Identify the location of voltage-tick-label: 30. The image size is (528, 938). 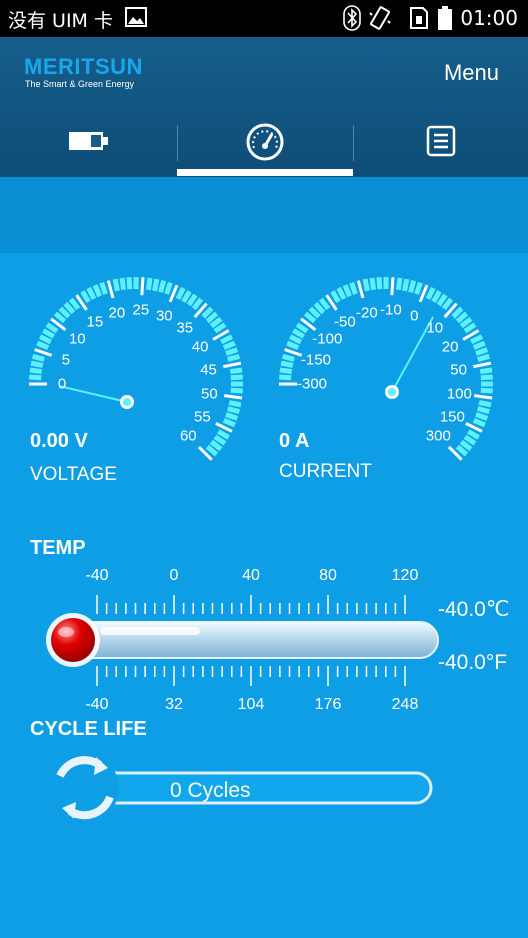
(164, 316).